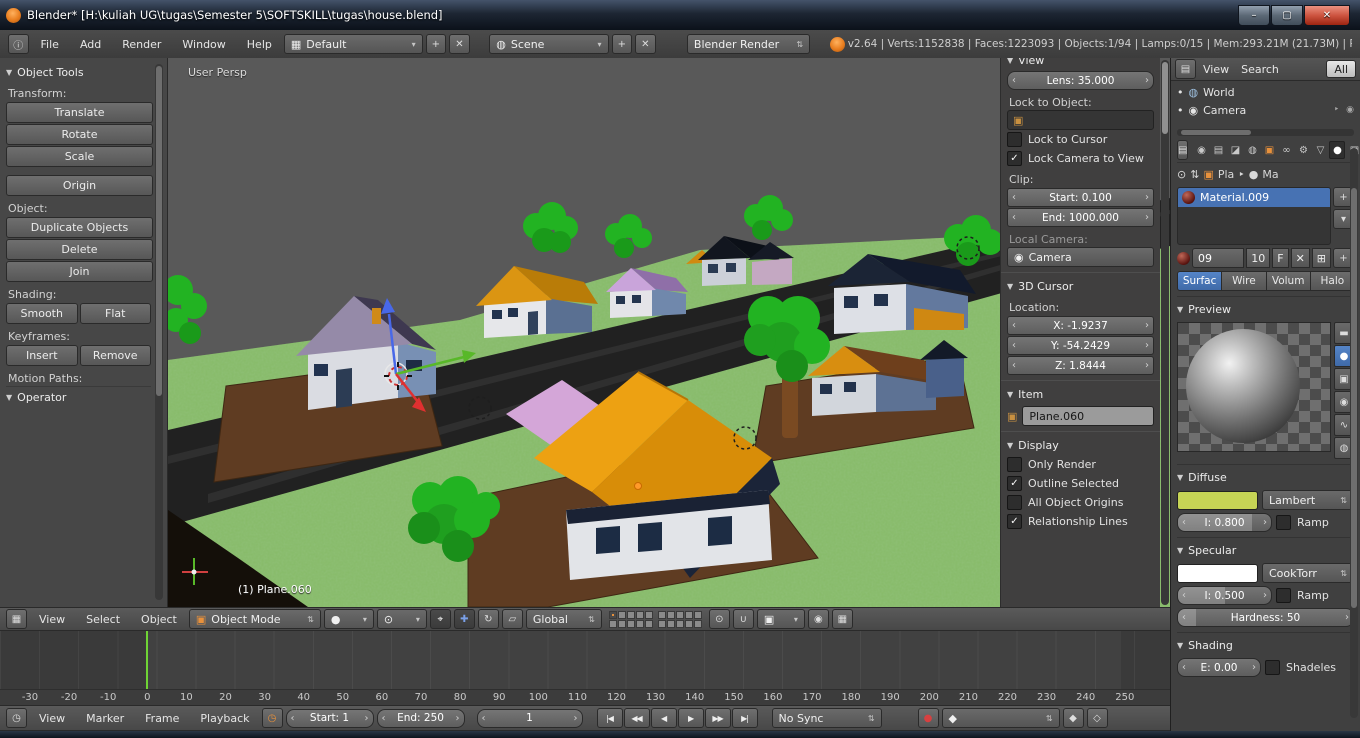  I want to click on editor-type-3dview-icon: ▦, so click(16, 619).